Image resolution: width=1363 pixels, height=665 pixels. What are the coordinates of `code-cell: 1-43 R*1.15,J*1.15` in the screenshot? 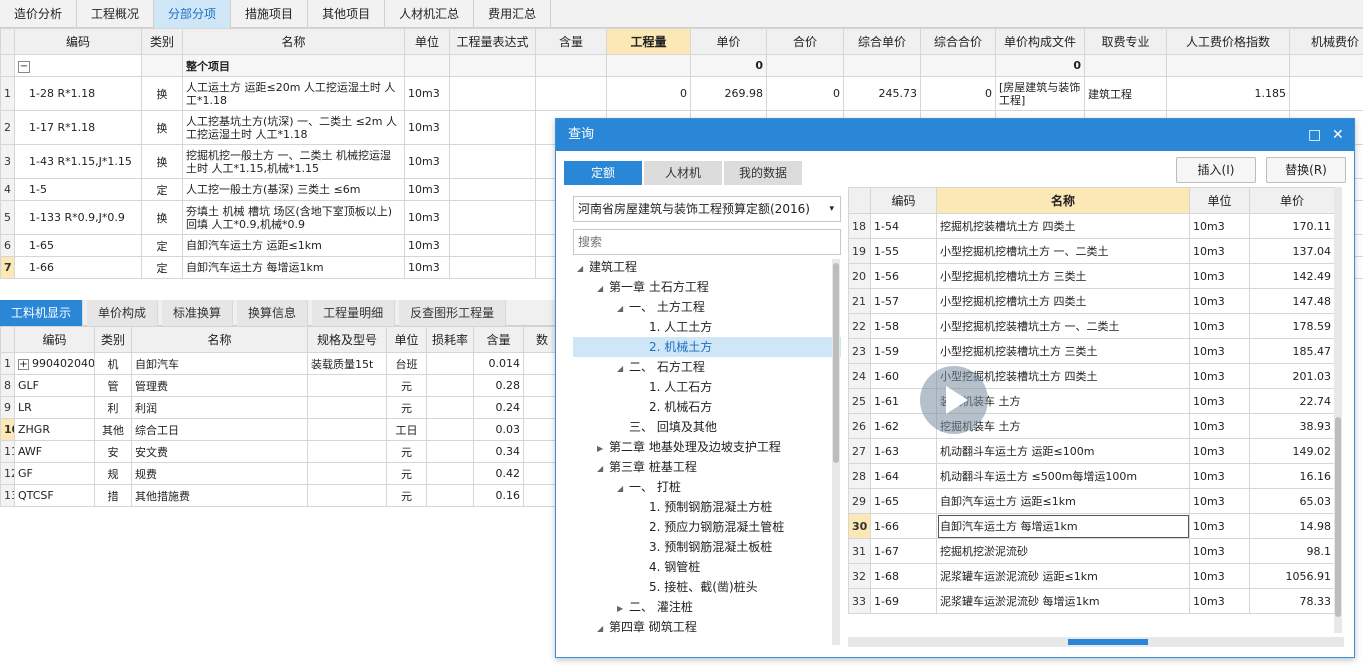 It's located at (78, 161).